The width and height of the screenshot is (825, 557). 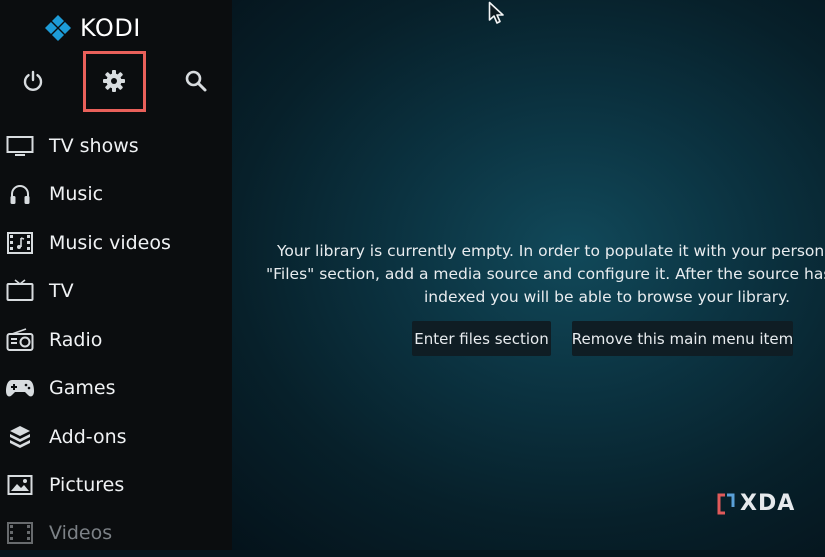 I want to click on sidebar-item-label: Add-ons, so click(x=88, y=437).